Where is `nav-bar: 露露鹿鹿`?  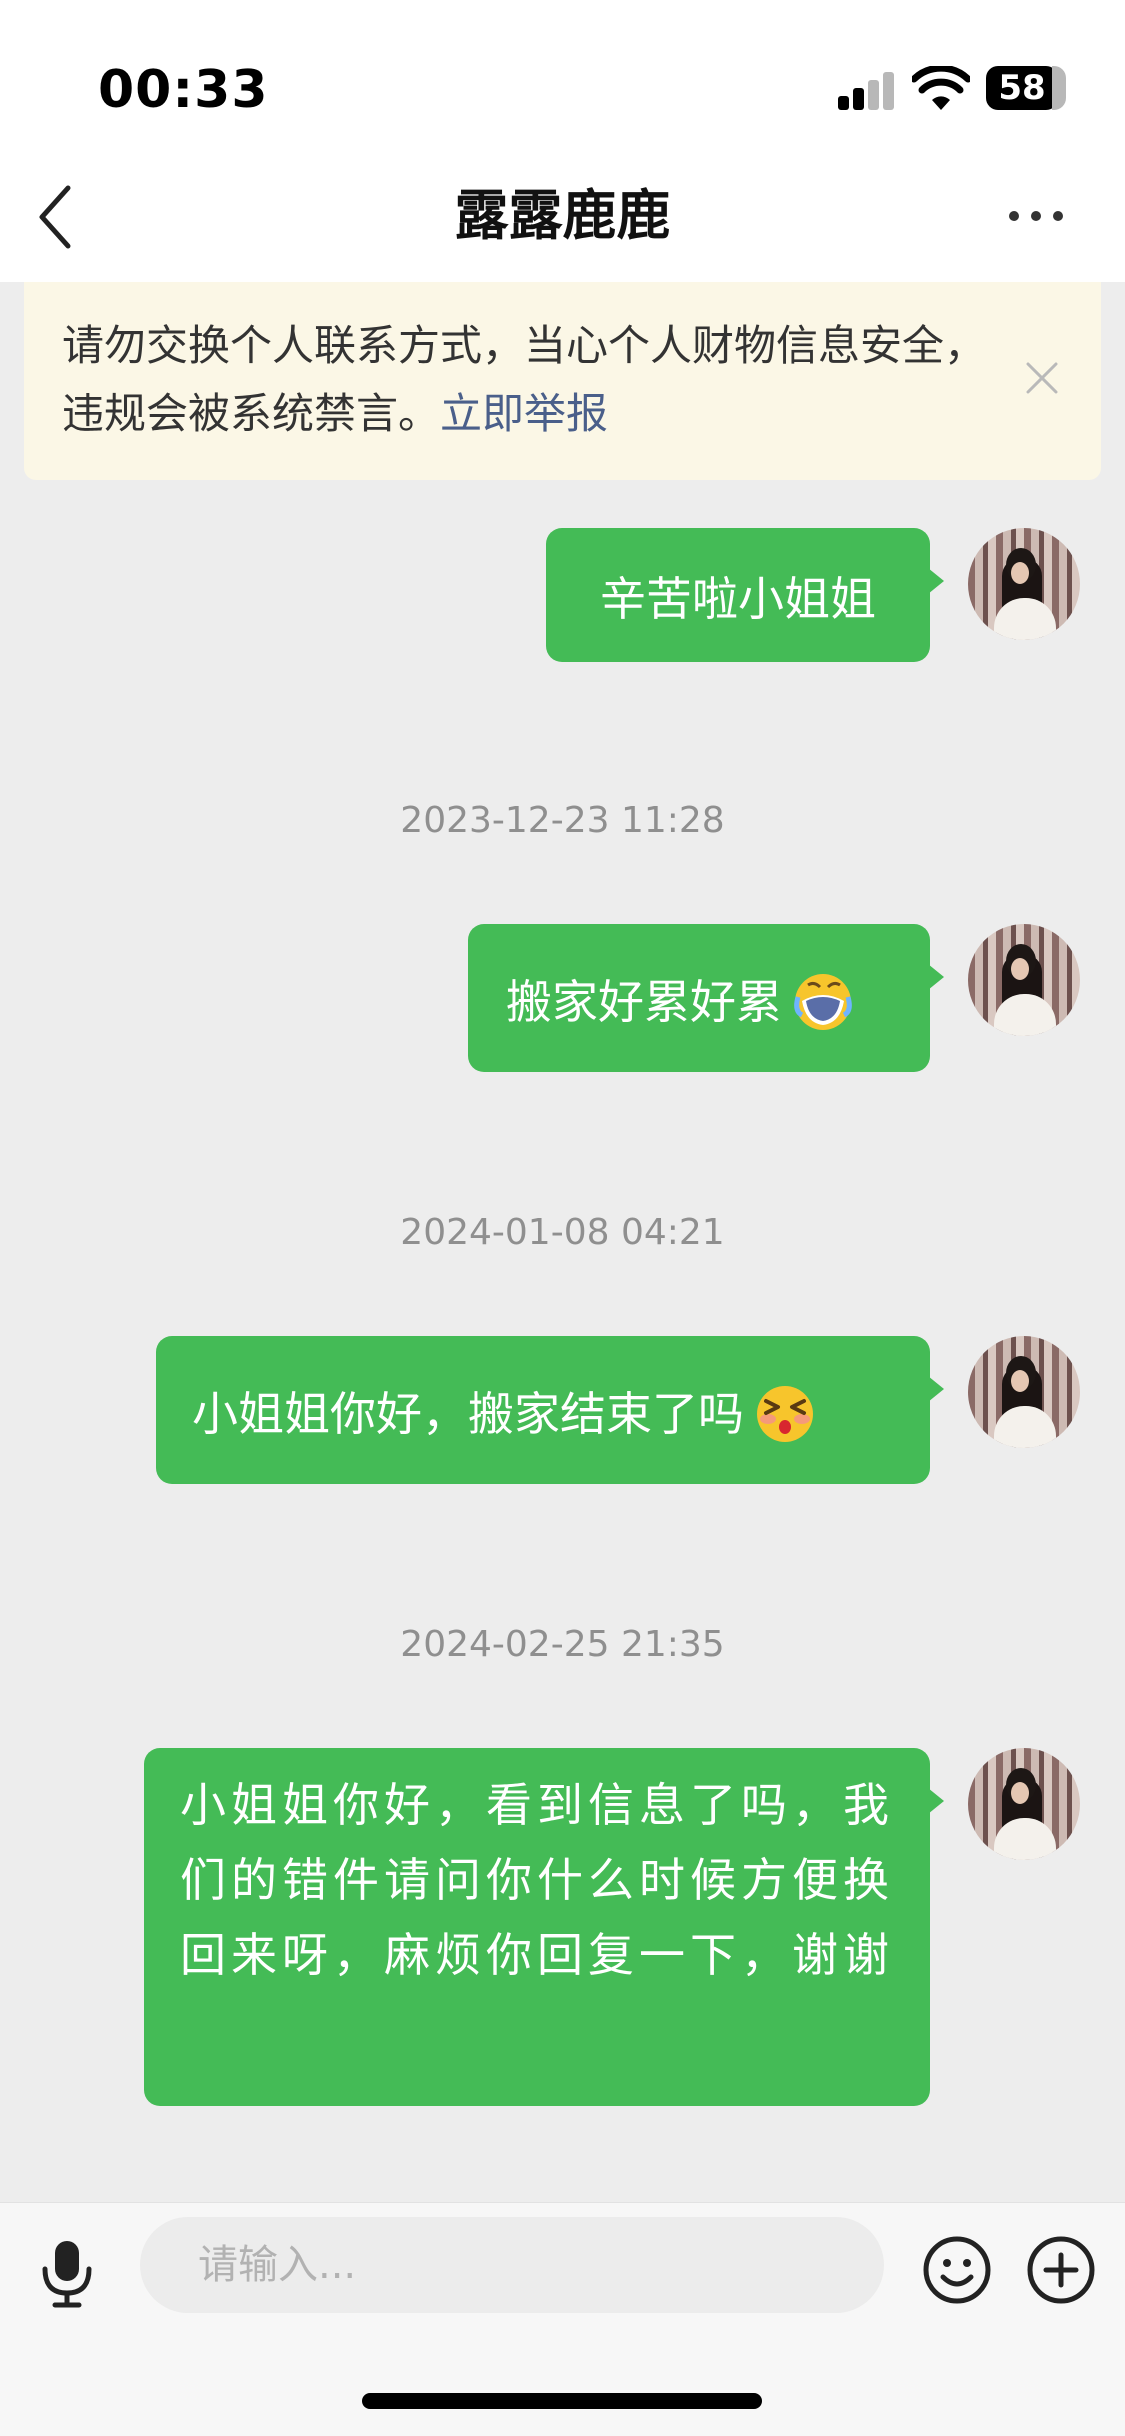
nav-bar: 露露鹿鹿 is located at coordinates (562, 216).